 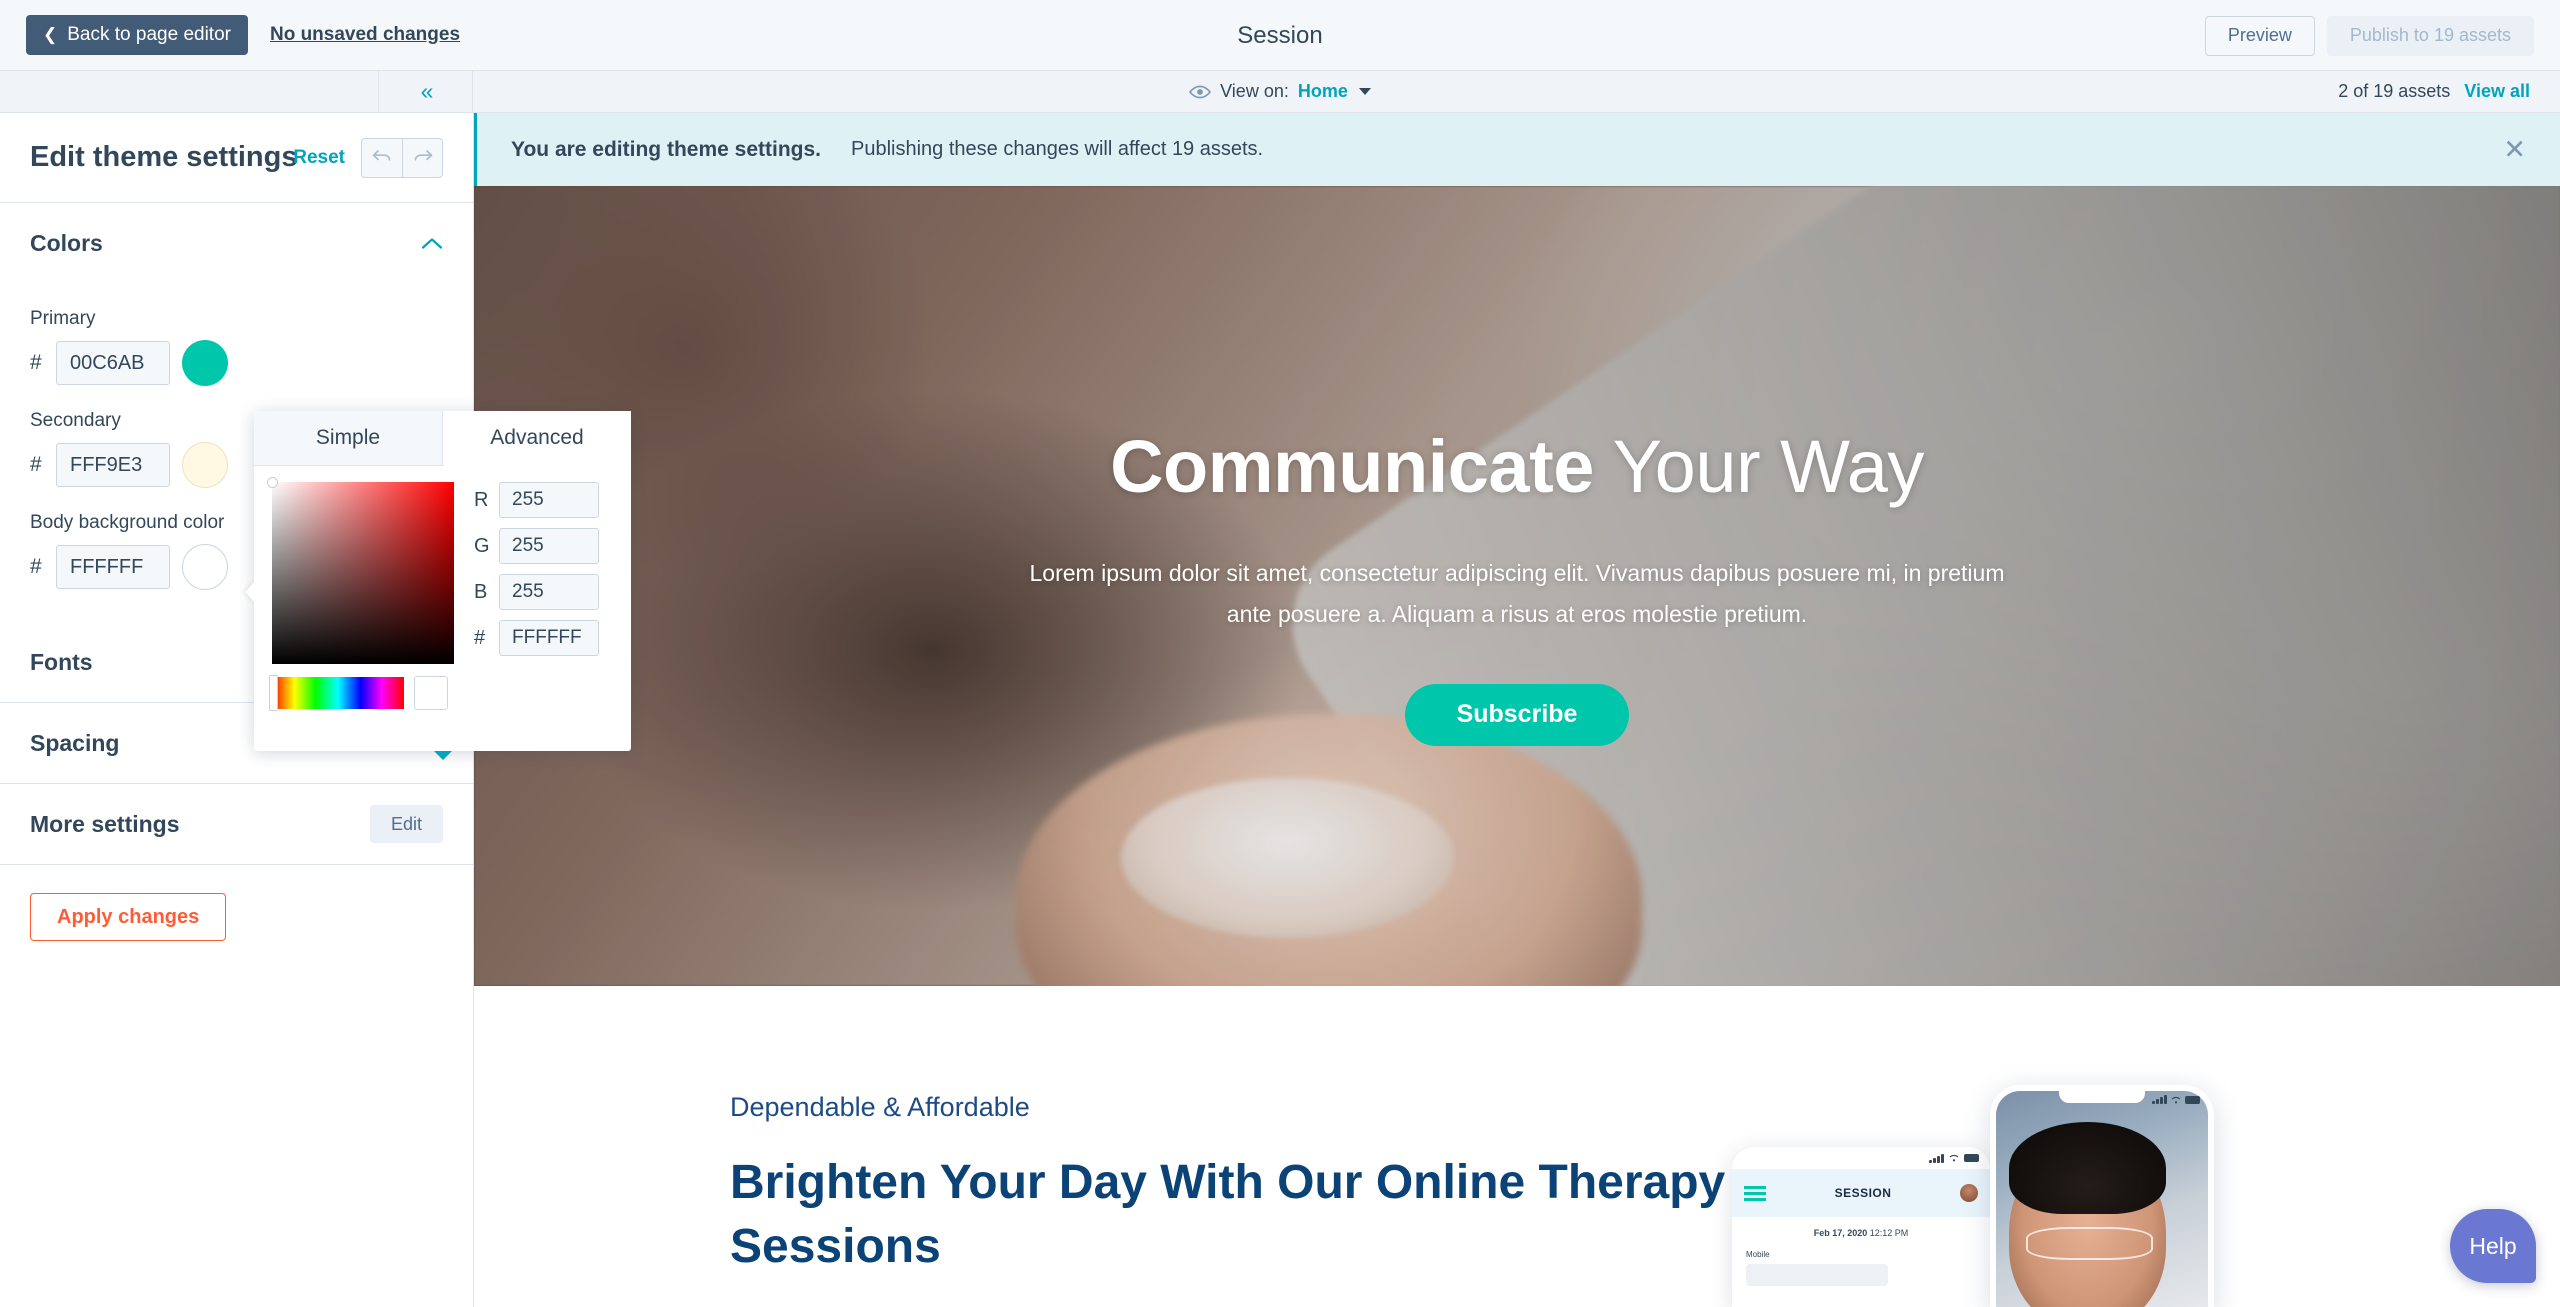 What do you see at coordinates (1200, 92) in the screenshot?
I see `eye-icon` at bounding box center [1200, 92].